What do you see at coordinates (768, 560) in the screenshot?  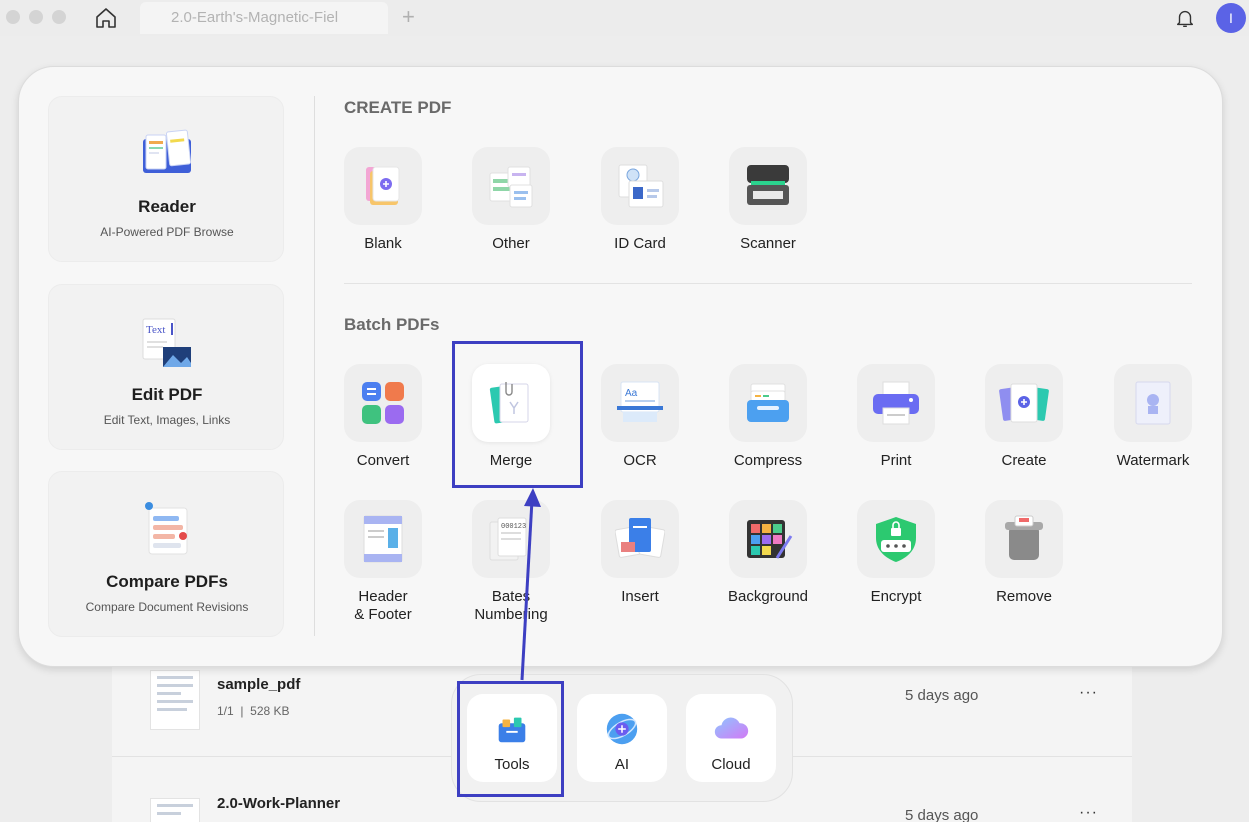 I see `tool-background: Background` at bounding box center [768, 560].